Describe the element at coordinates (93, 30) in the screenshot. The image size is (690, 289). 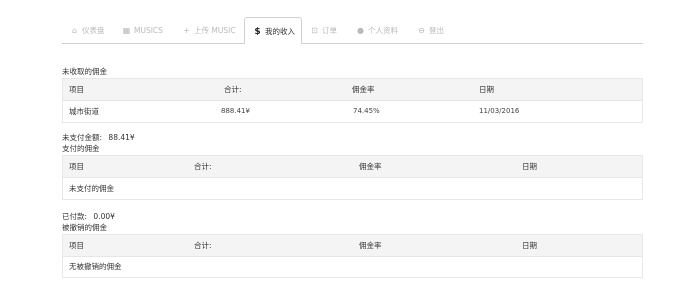
I see `tab-label: 仪表盘` at that location.